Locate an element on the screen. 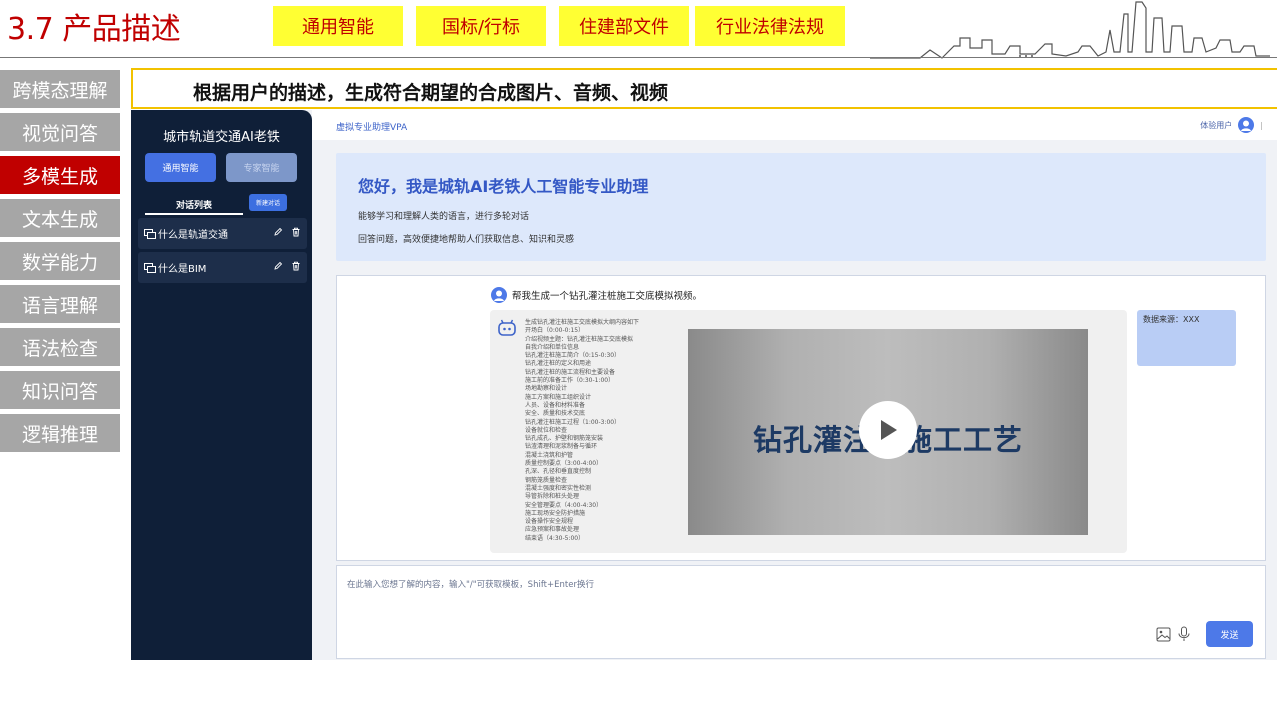 The width and height of the screenshot is (1277, 706). user-menu: 体验用户 | is located at coordinates (1231, 125).